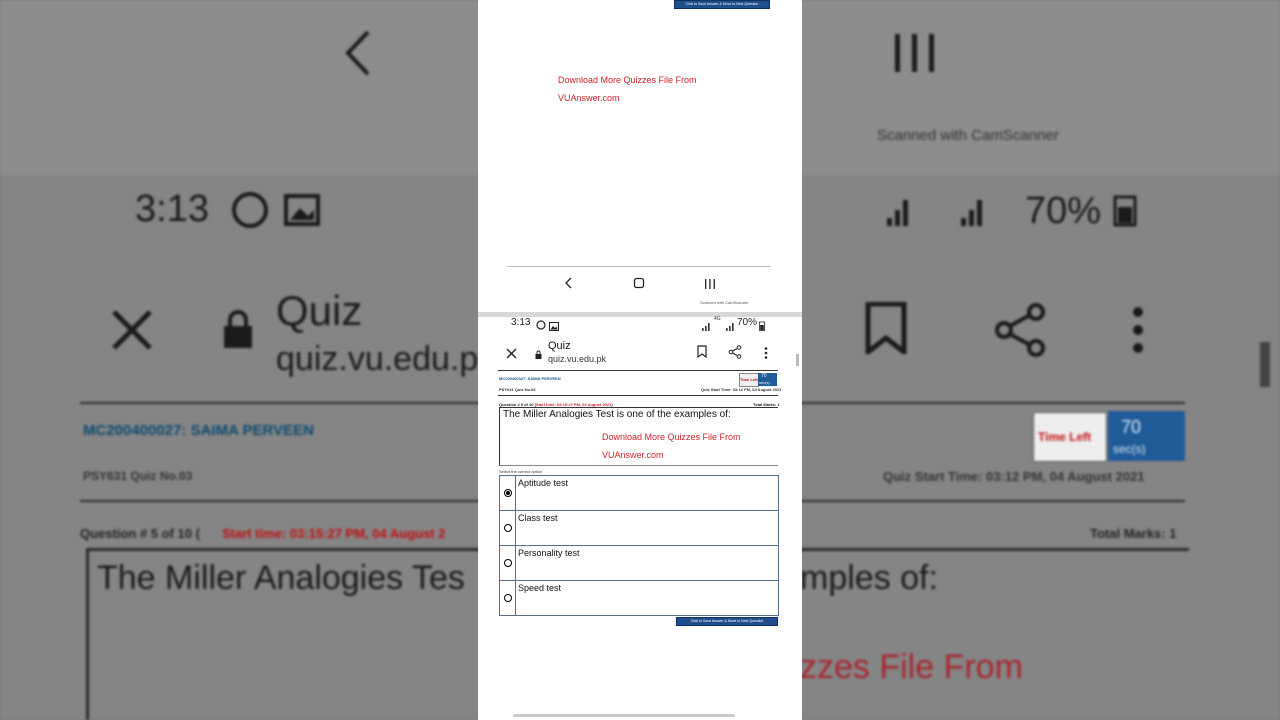  What do you see at coordinates (1265, 364) in the screenshot?
I see `bg-scroll-indicator` at bounding box center [1265, 364].